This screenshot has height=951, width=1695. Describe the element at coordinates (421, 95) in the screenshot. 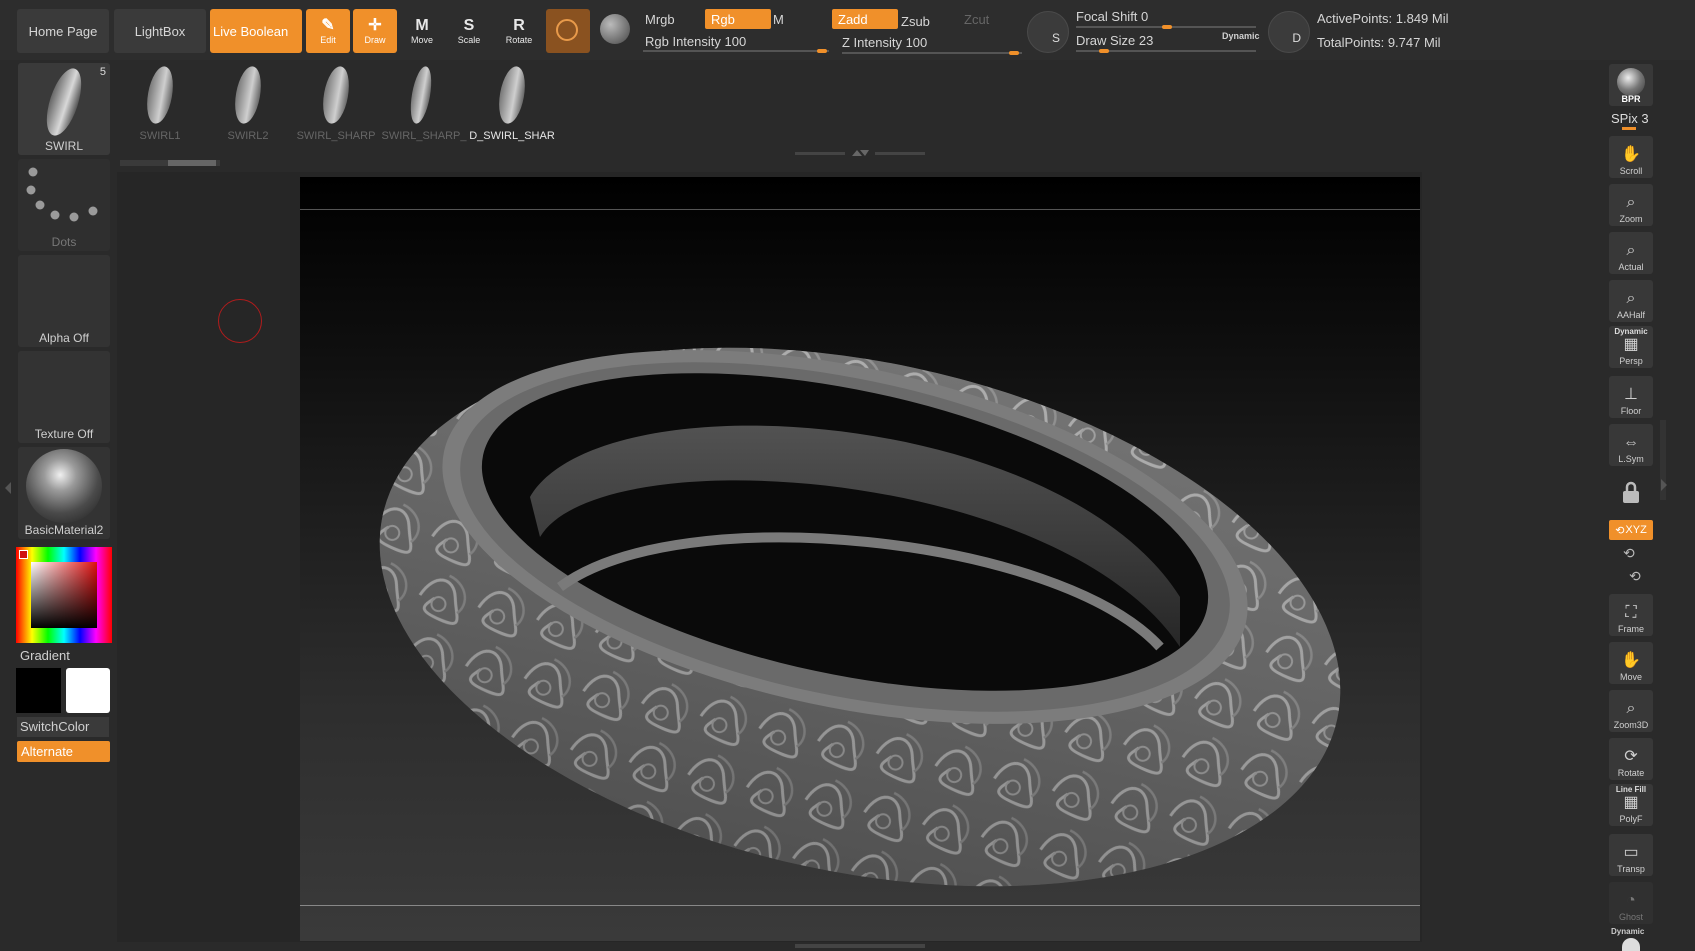

I see `swirl-sharp-2-brush-icon` at that location.